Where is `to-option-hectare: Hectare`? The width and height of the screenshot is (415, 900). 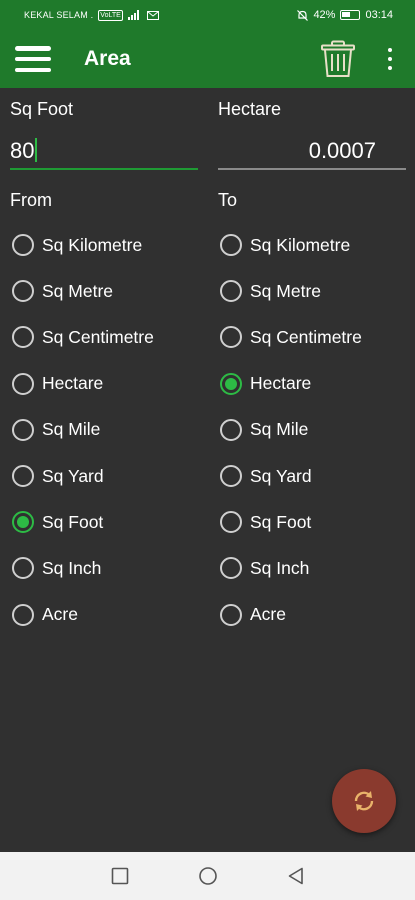 to-option-hectare: Hectare is located at coordinates (310, 384).